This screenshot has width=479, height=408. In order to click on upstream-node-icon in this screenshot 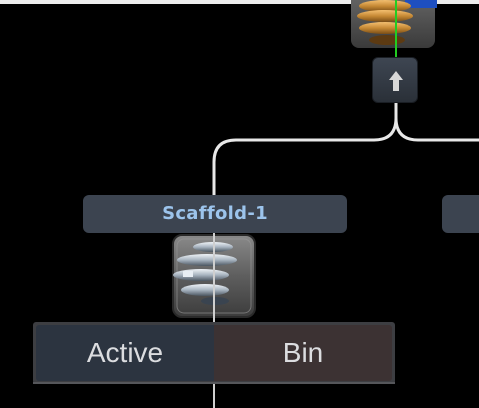, I will do `click(393, 26)`.